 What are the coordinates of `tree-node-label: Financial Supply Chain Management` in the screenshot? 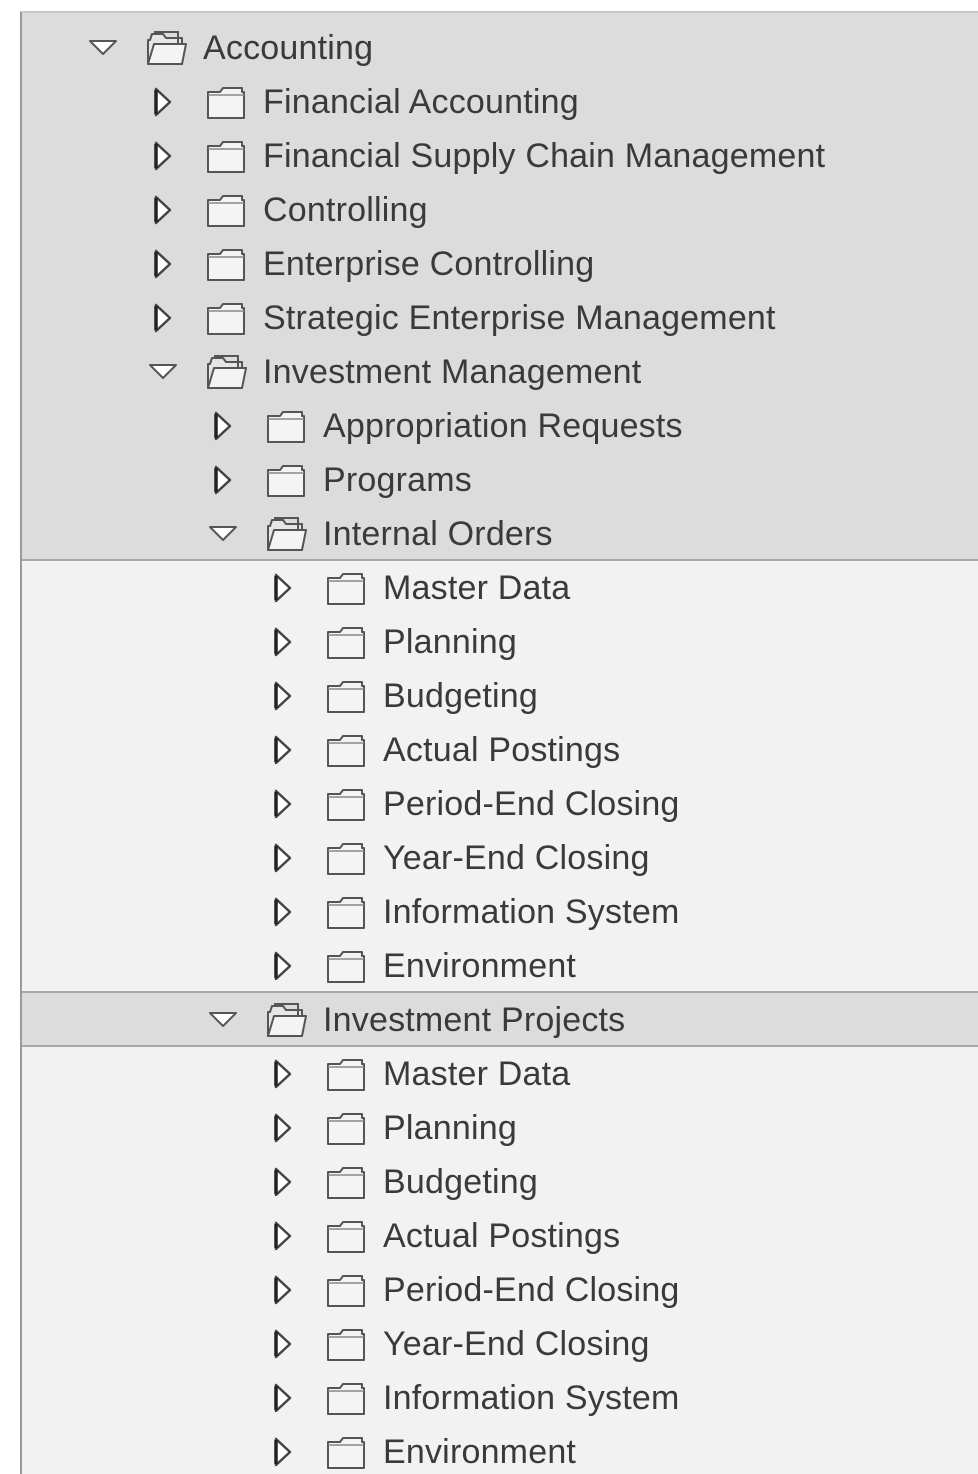 It's located at (544, 156).